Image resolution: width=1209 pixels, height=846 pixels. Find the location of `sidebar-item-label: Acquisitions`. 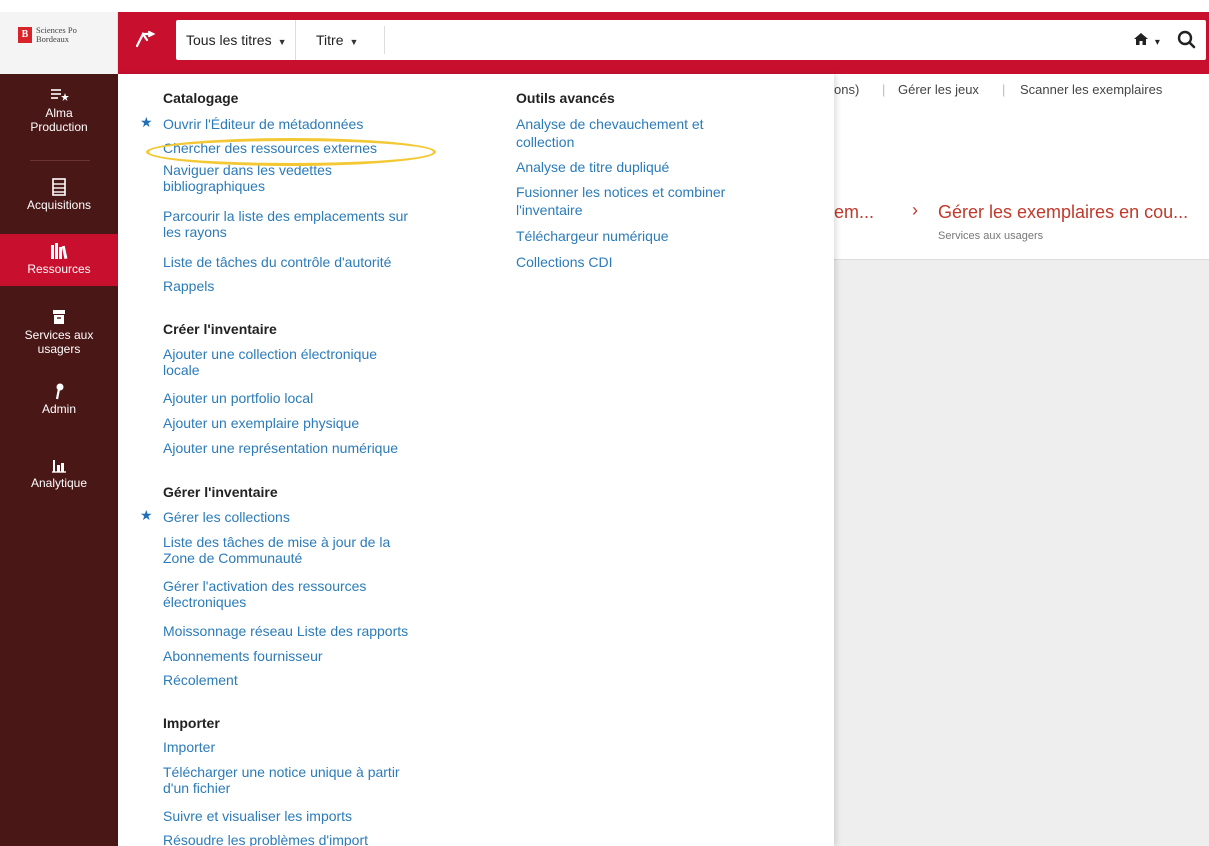

sidebar-item-label: Acquisitions is located at coordinates (59, 205).